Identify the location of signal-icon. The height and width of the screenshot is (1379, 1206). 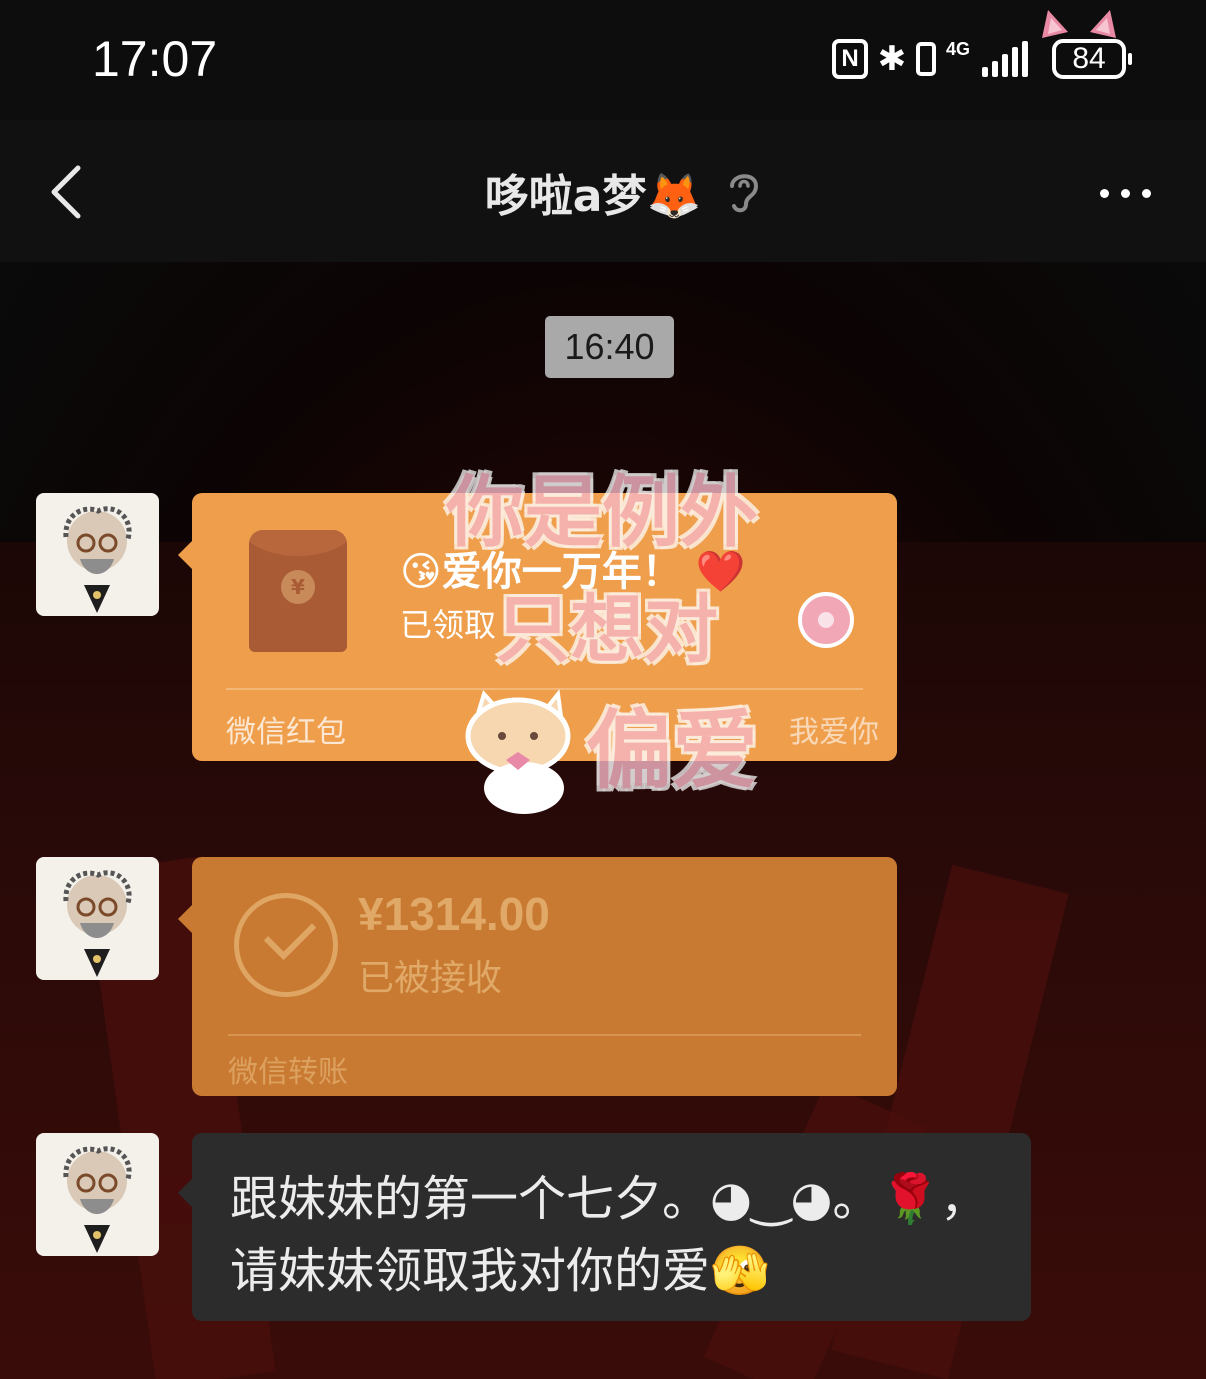
(1005, 59).